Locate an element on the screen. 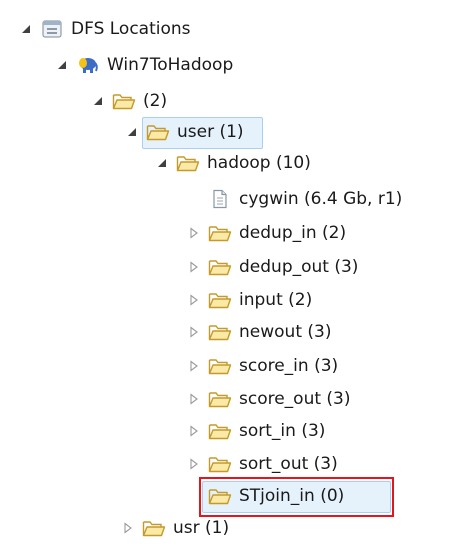  tree-node-folder: input (2) is located at coordinates (249, 300).